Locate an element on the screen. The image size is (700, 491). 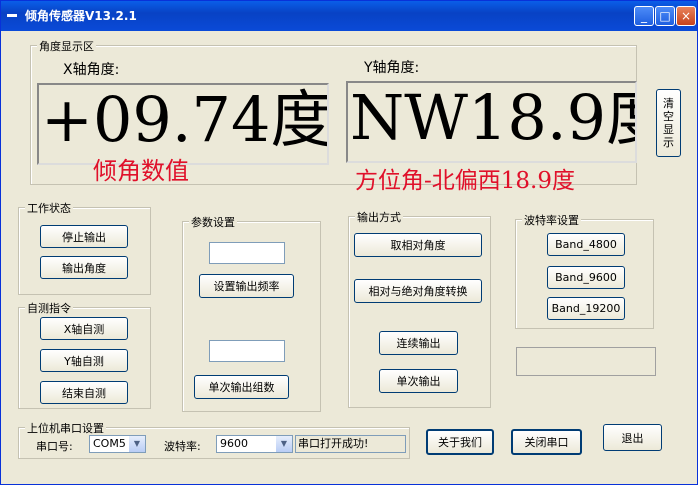
output-frequency-input is located at coordinates (247, 253).